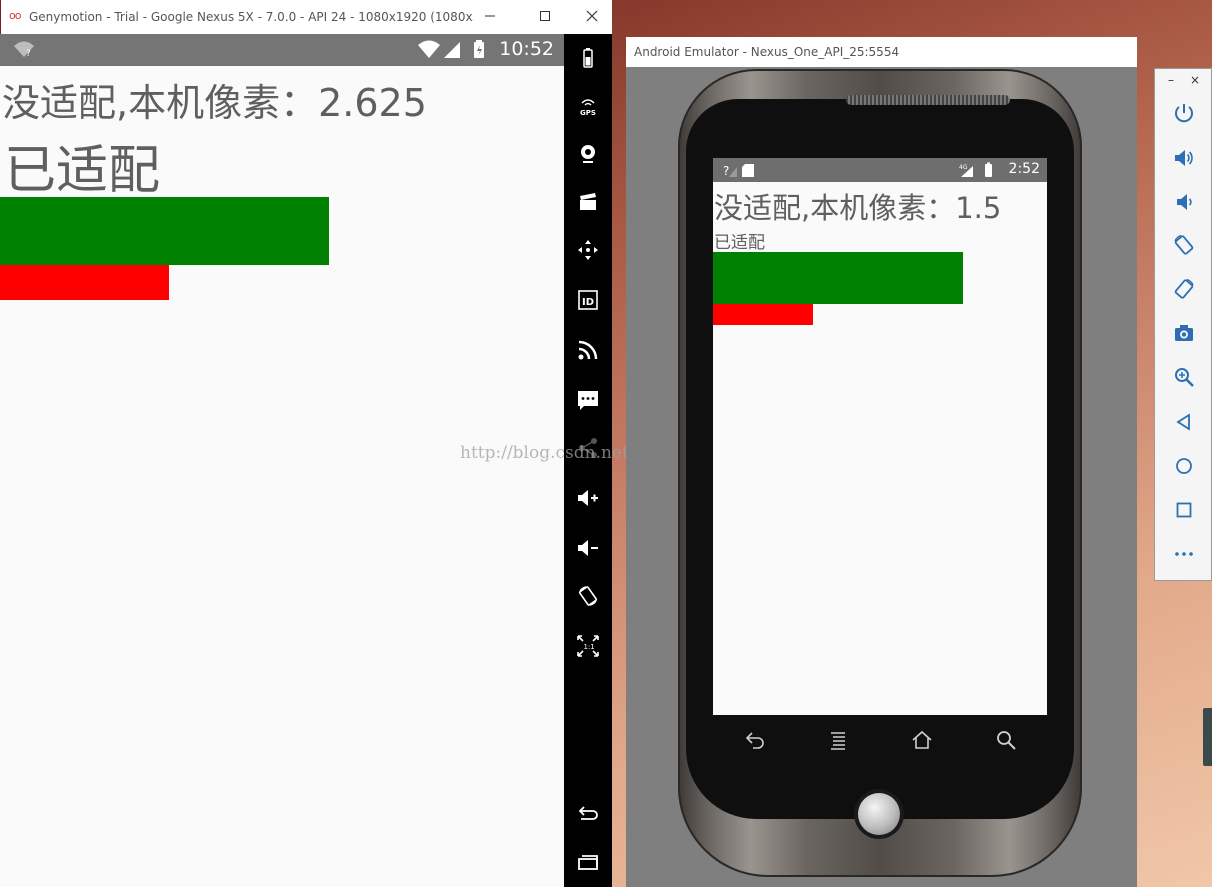 The image size is (1212, 887). Describe the element at coordinates (588, 106) in the screenshot. I see `gps-button: GPS` at that location.